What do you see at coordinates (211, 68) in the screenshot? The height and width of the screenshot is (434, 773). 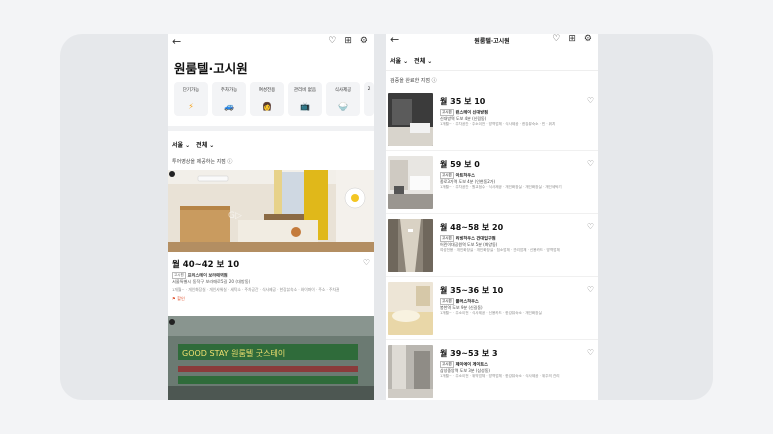 I see `page-title: 원룸텔·고시원` at bounding box center [211, 68].